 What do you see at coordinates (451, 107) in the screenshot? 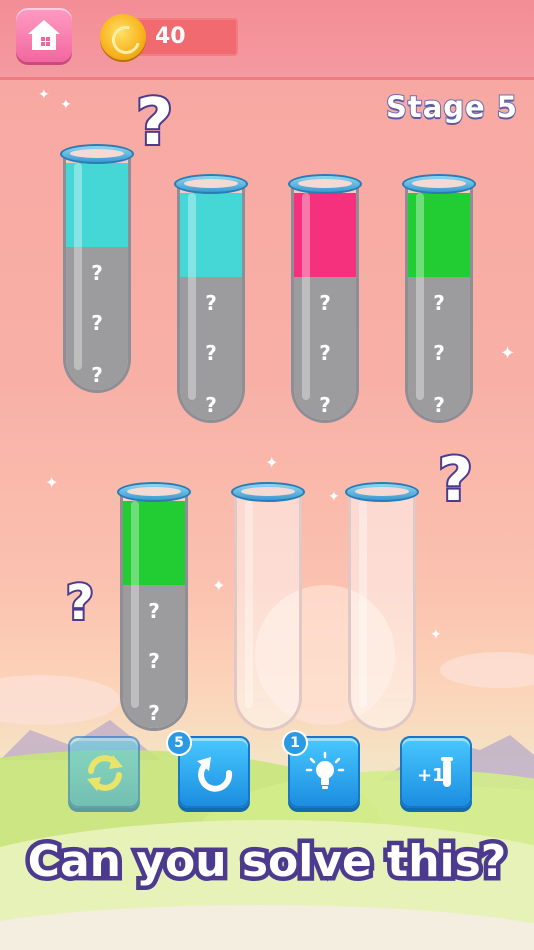
I see `stage-label: Stage 5` at bounding box center [451, 107].